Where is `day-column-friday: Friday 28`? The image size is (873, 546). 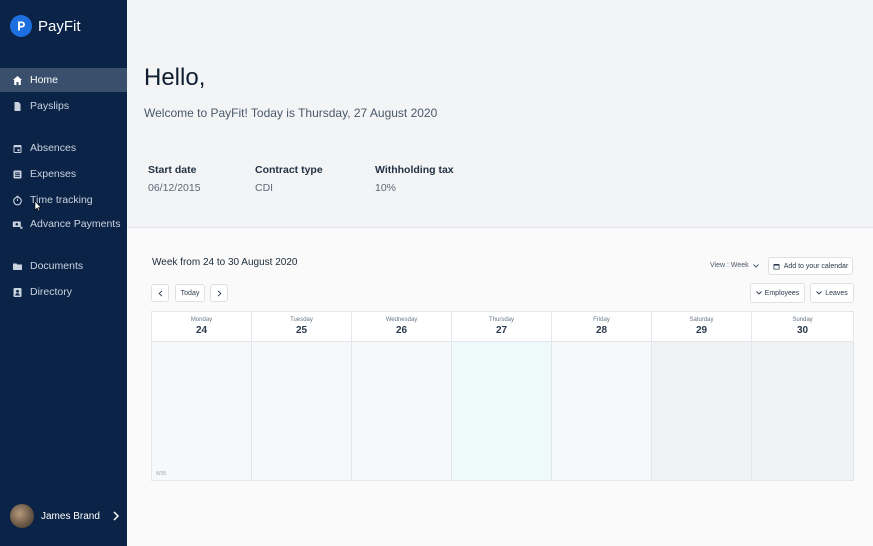
day-column-friday: Friday 28 is located at coordinates (602, 396).